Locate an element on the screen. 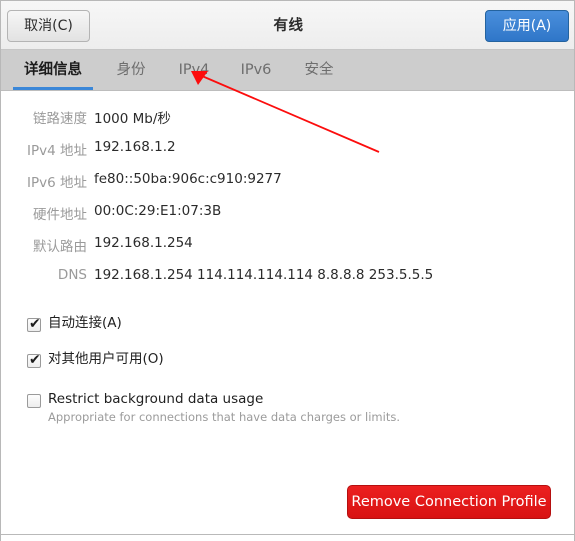 This screenshot has height=541, width=575. detail-row: IPv6 地址 fe80::50ba:906c:c910:9277 is located at coordinates (287, 184).